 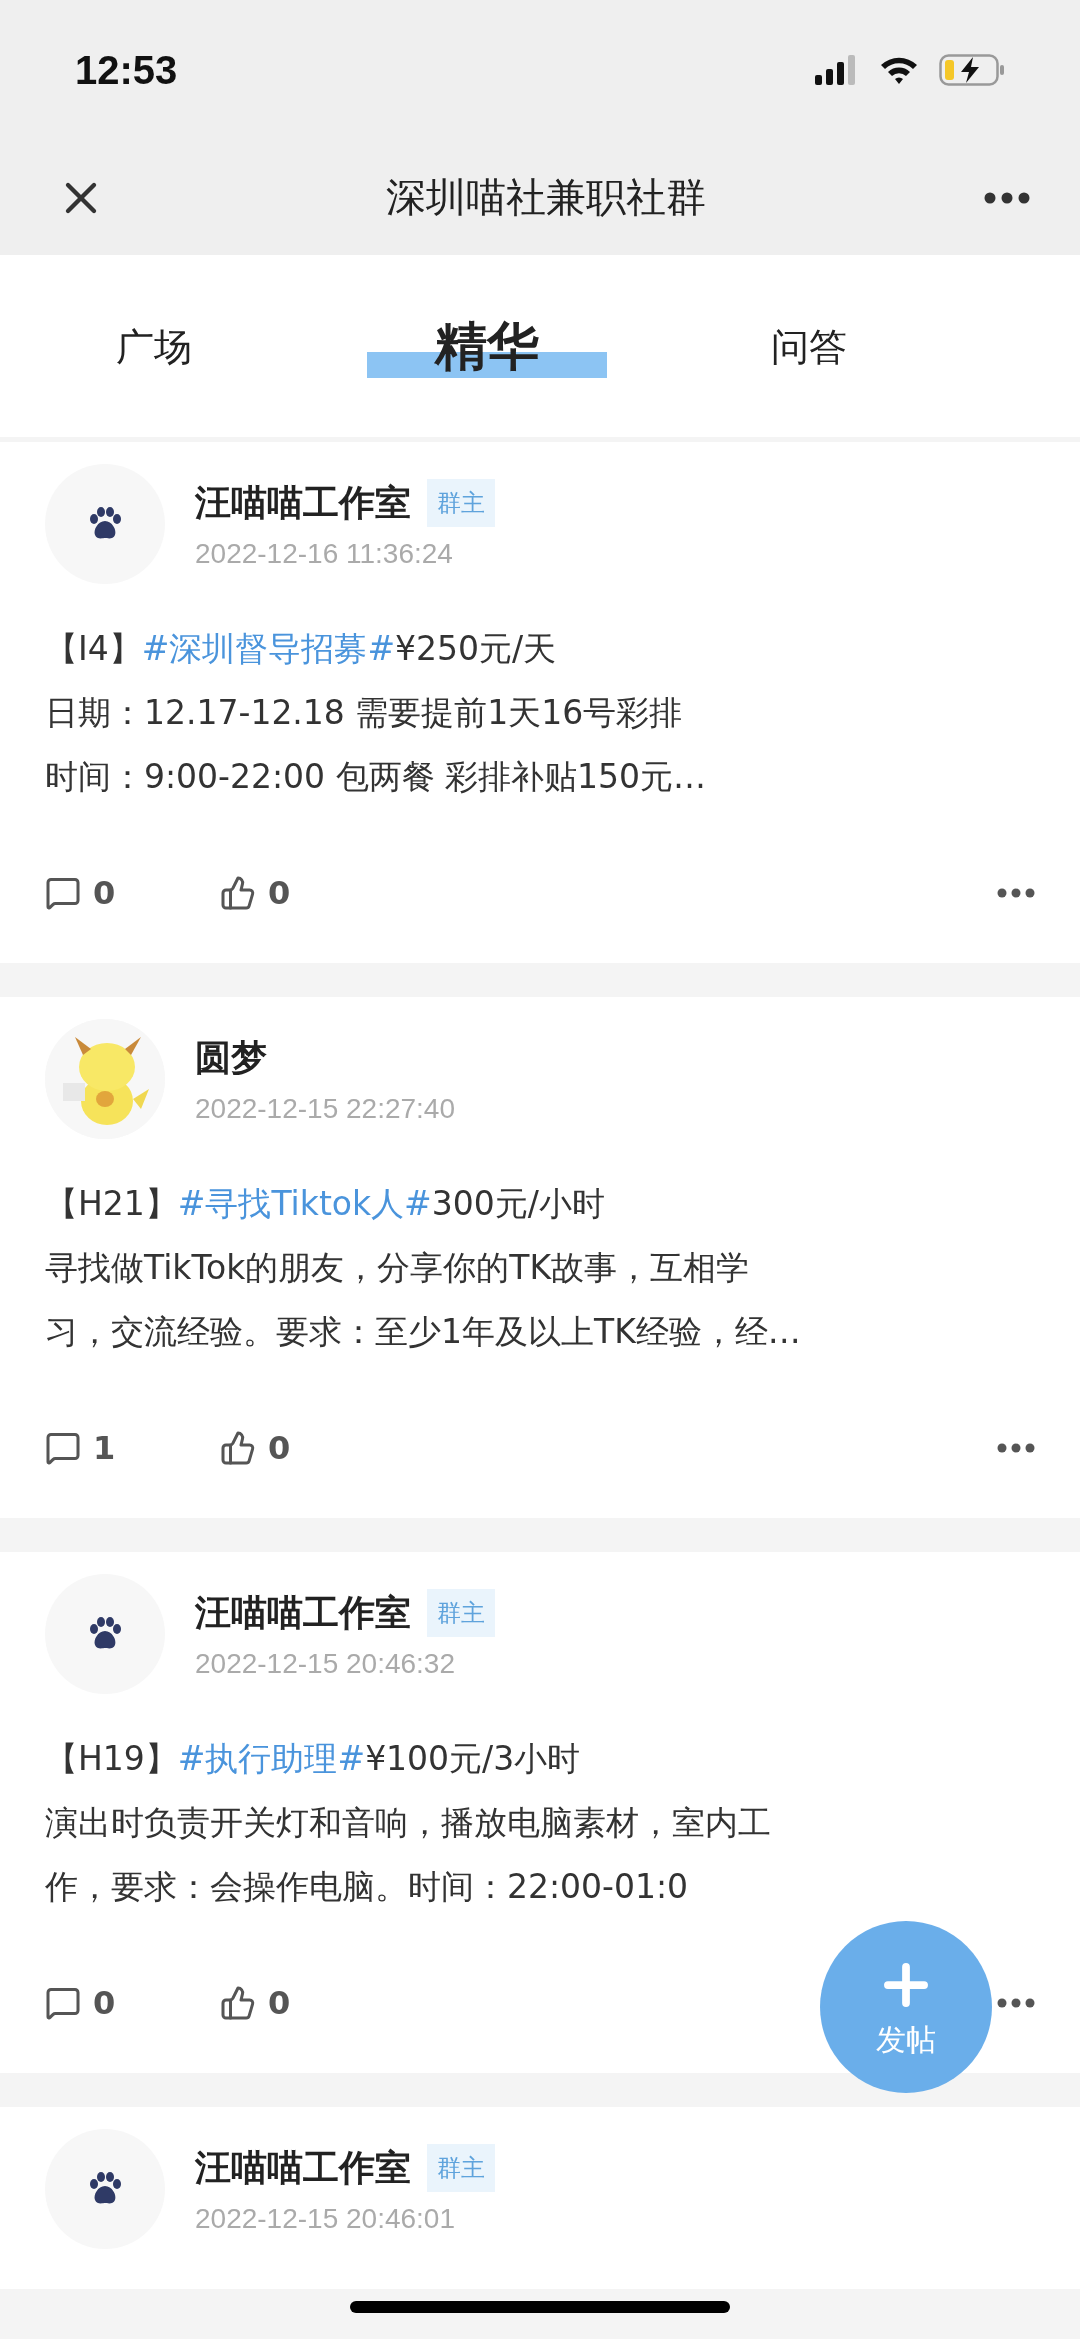 What do you see at coordinates (325, 1663) in the screenshot?
I see `post-time: 2022-12-15 20:46:32` at bounding box center [325, 1663].